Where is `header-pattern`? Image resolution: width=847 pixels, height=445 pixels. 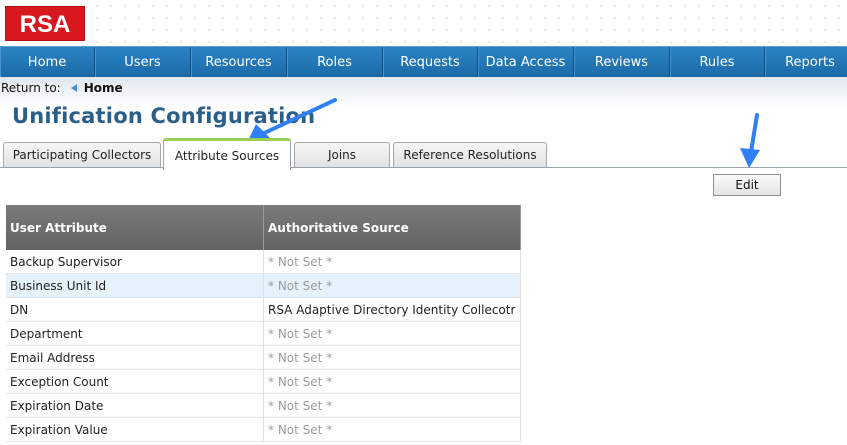
header-pattern is located at coordinates (468, 23).